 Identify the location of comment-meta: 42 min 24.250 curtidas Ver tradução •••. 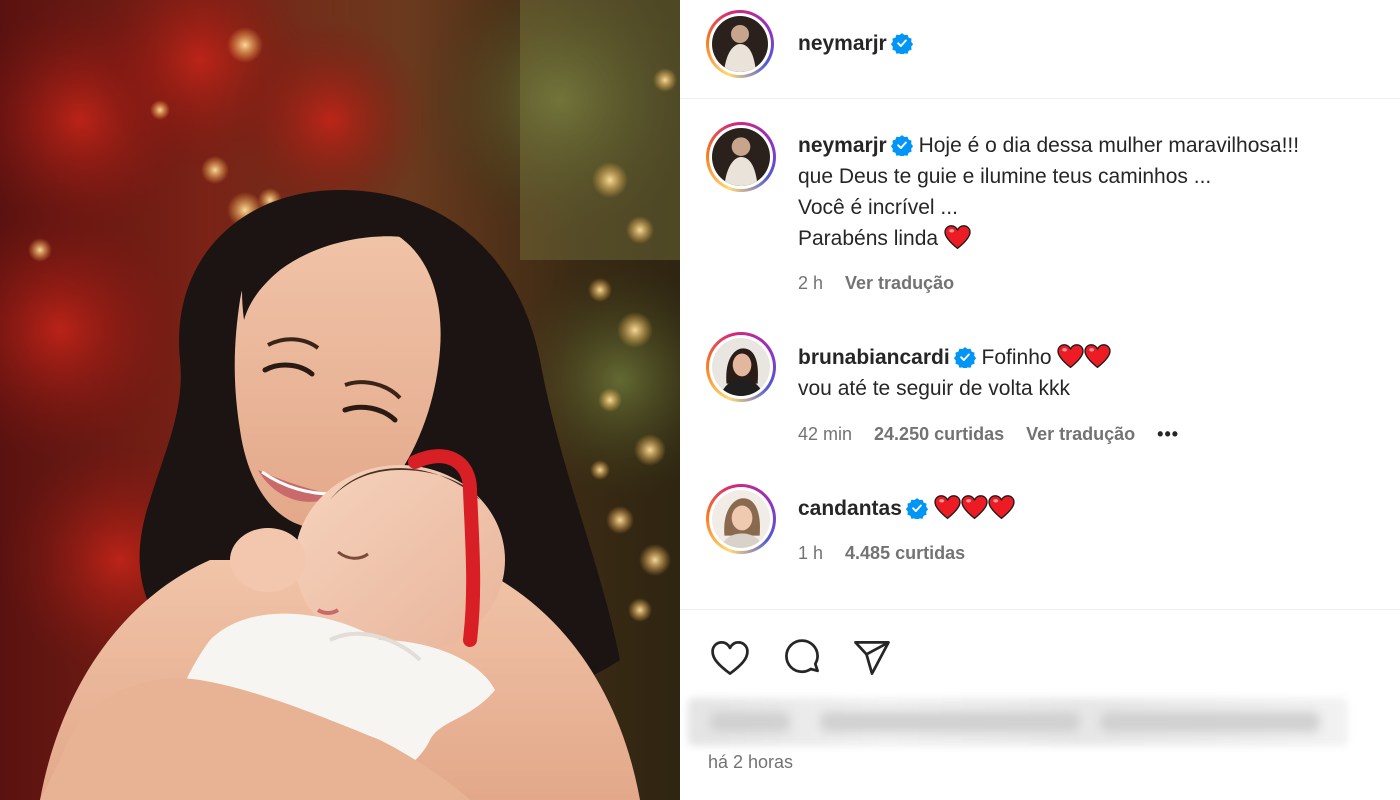
(988, 434).